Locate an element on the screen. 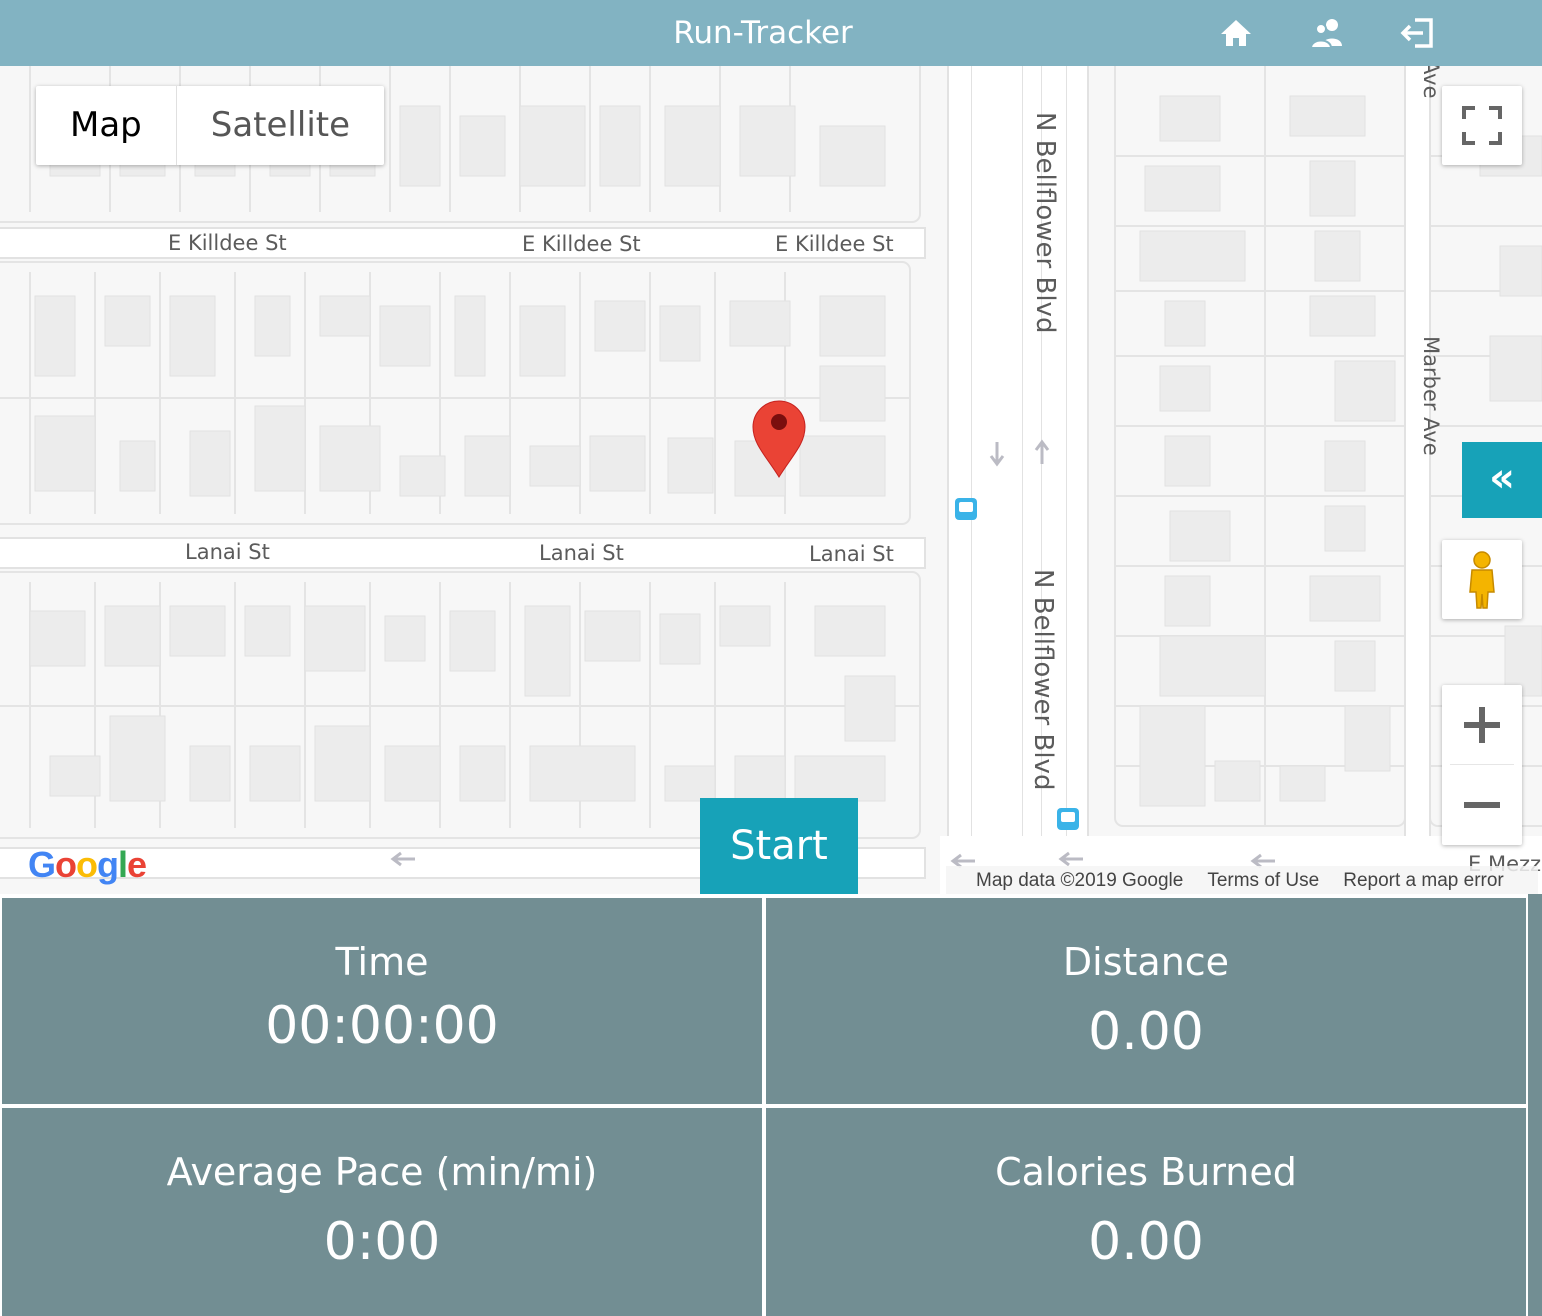 Image resolution: width=1542 pixels, height=1316 pixels. stat-distance: Distance 0.00 is located at coordinates (1146, 1001).